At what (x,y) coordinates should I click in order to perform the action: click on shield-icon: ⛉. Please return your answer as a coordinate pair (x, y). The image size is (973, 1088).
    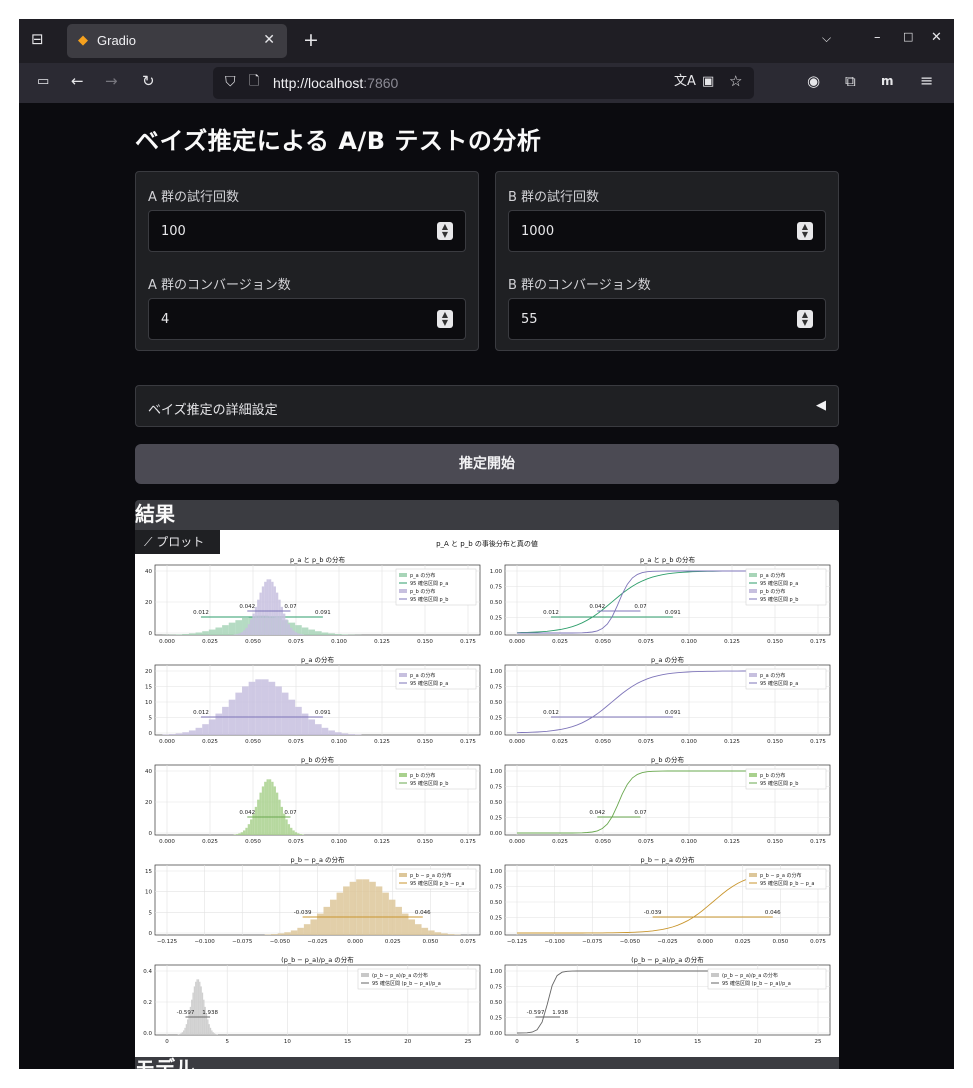
    Looking at the image, I should click on (230, 82).